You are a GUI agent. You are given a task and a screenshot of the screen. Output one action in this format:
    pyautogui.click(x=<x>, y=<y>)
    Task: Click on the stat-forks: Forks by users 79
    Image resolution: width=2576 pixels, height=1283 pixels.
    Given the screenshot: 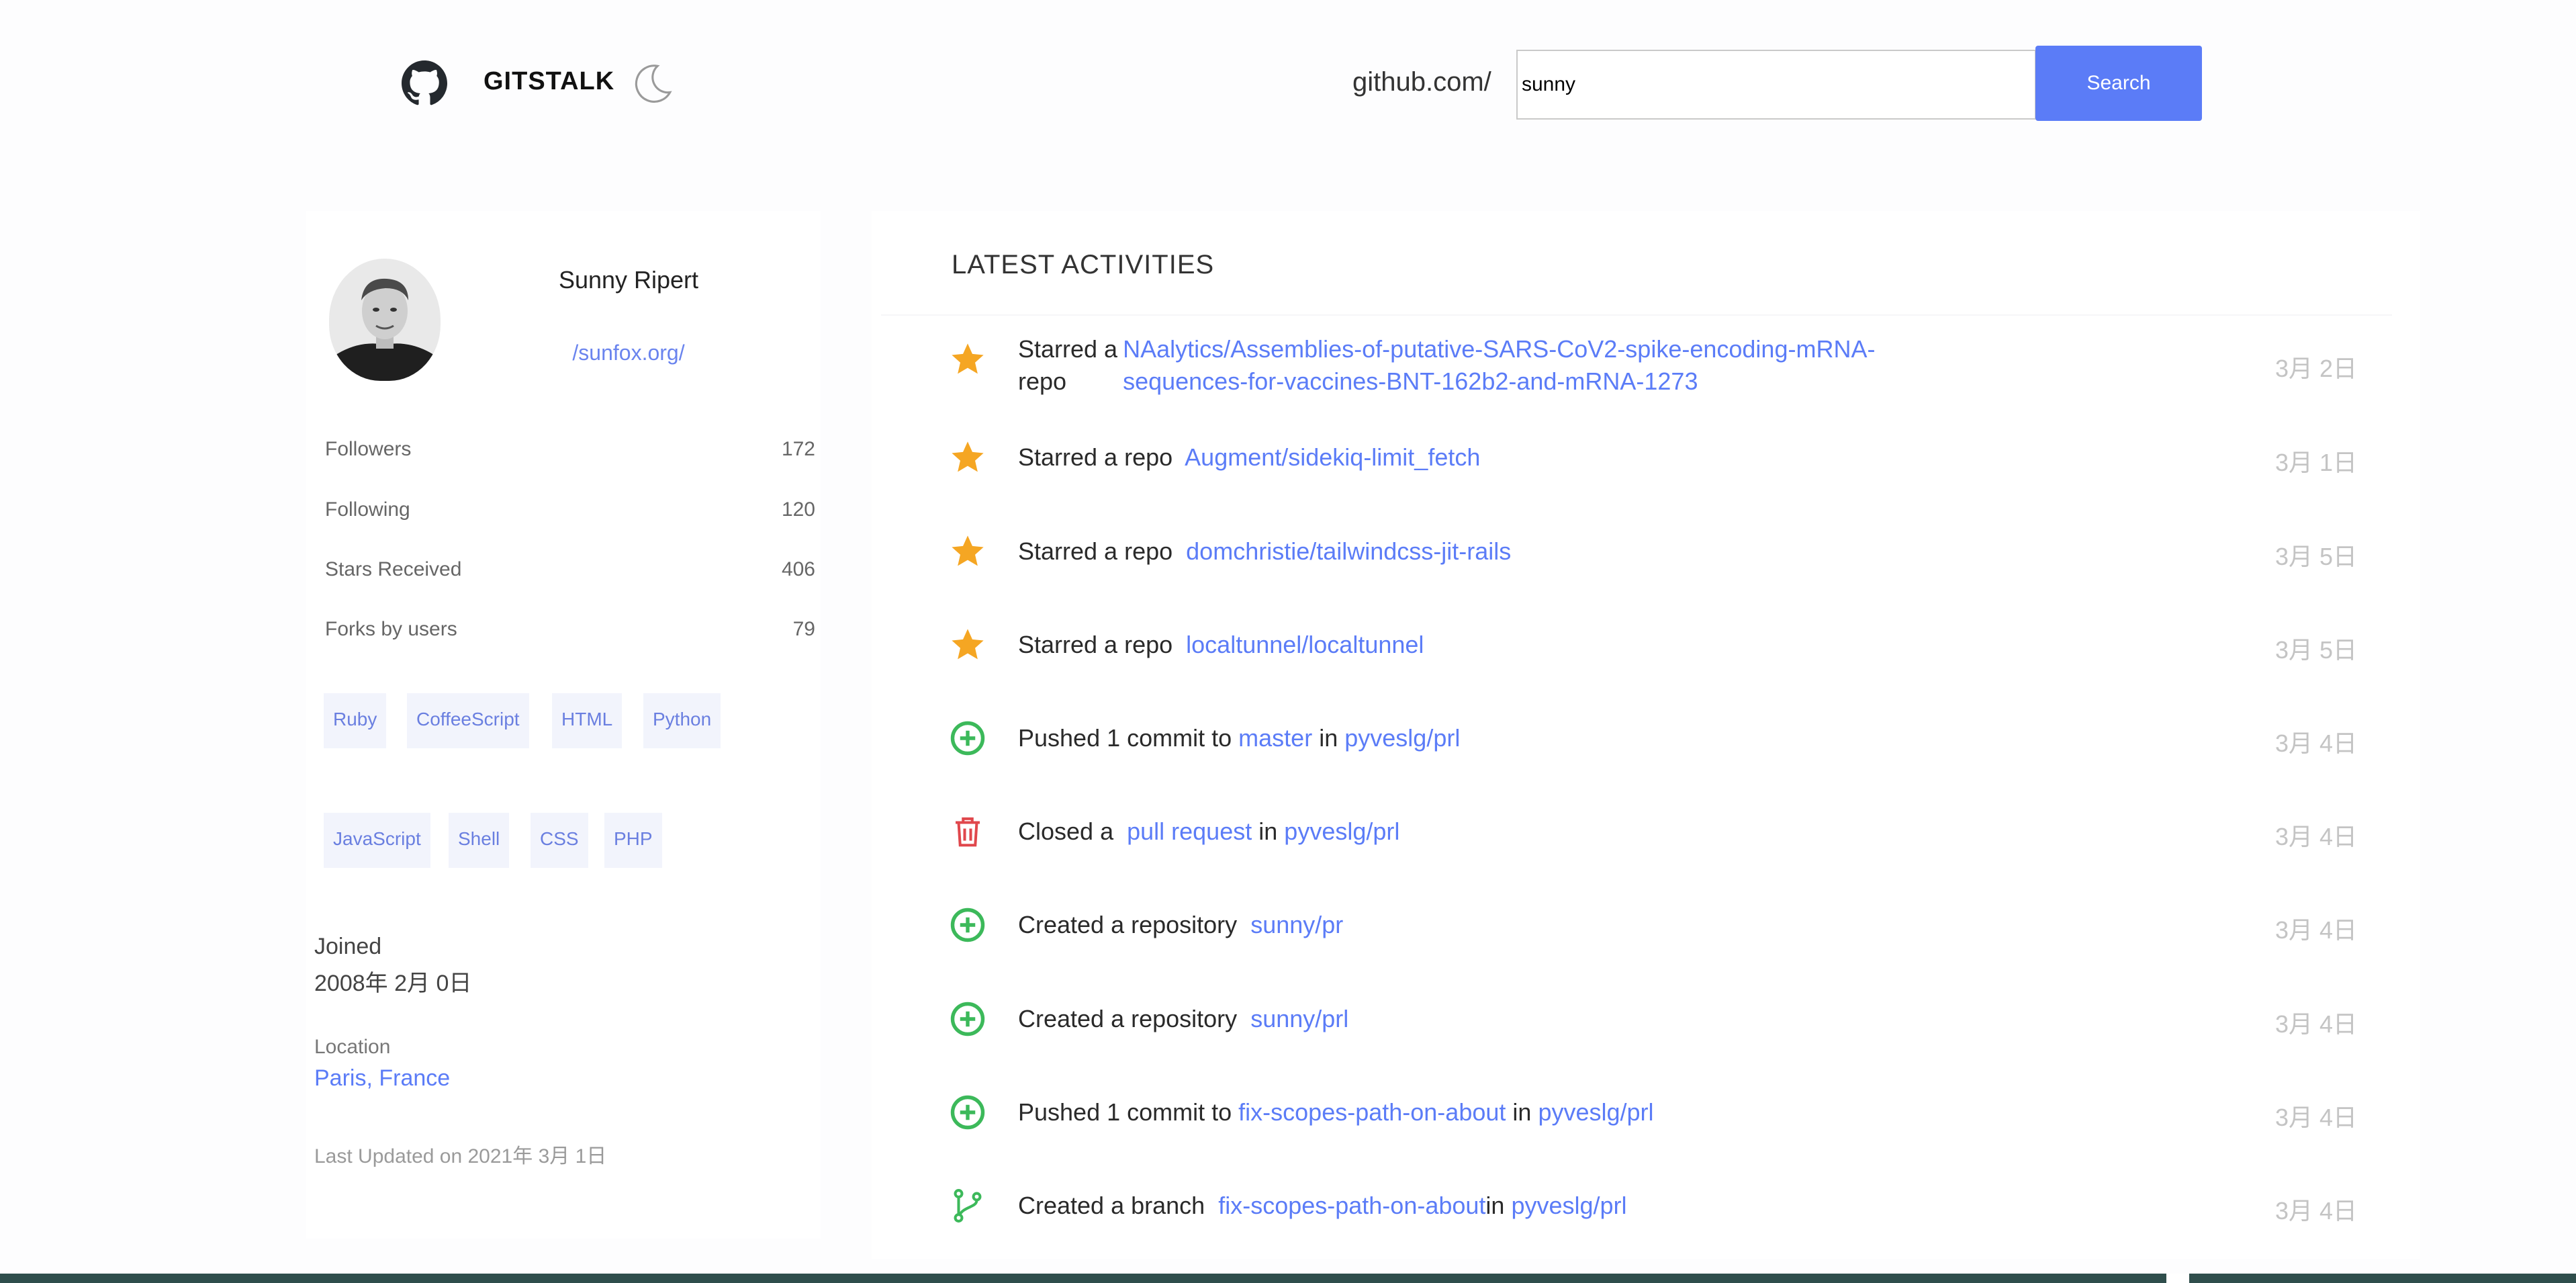 What is the action you would take?
    pyautogui.click(x=570, y=635)
    